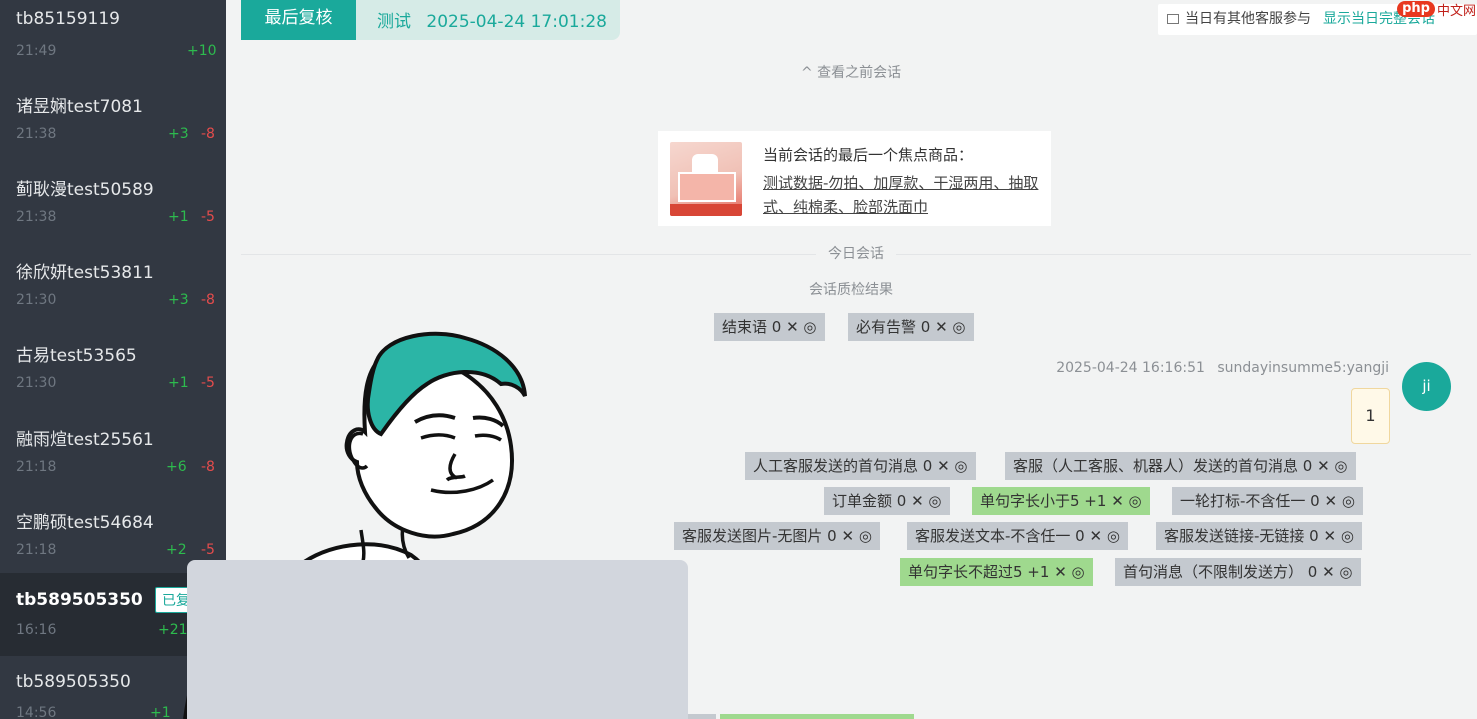  What do you see at coordinates (1017, 536) in the screenshot?
I see `qc-tag: 客服发送文本-不含任一 0 ✕ ◎` at bounding box center [1017, 536].